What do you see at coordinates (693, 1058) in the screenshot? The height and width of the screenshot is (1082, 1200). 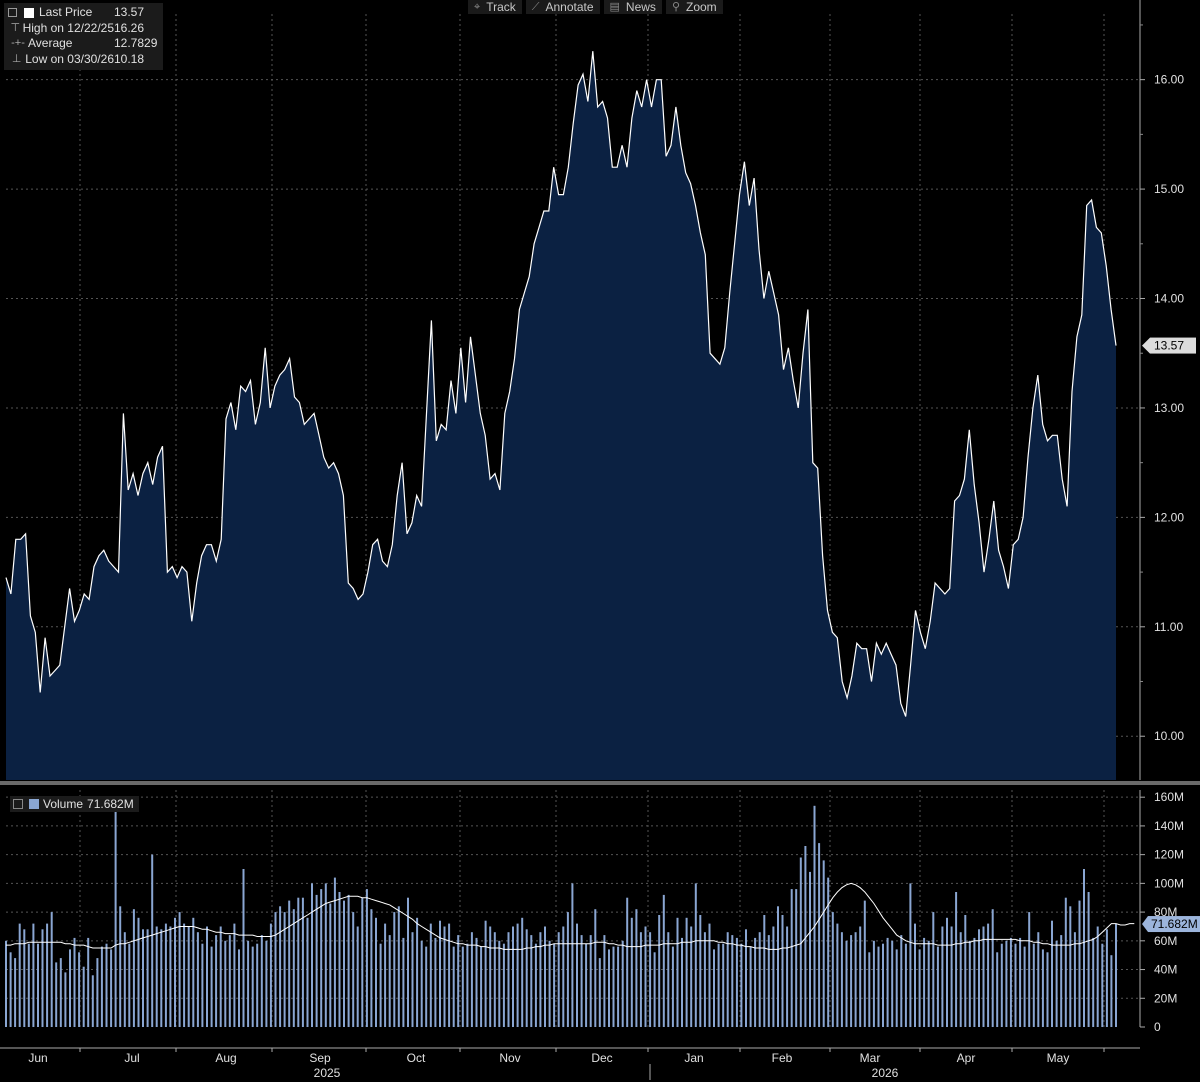 I see `month-label: Jan` at bounding box center [693, 1058].